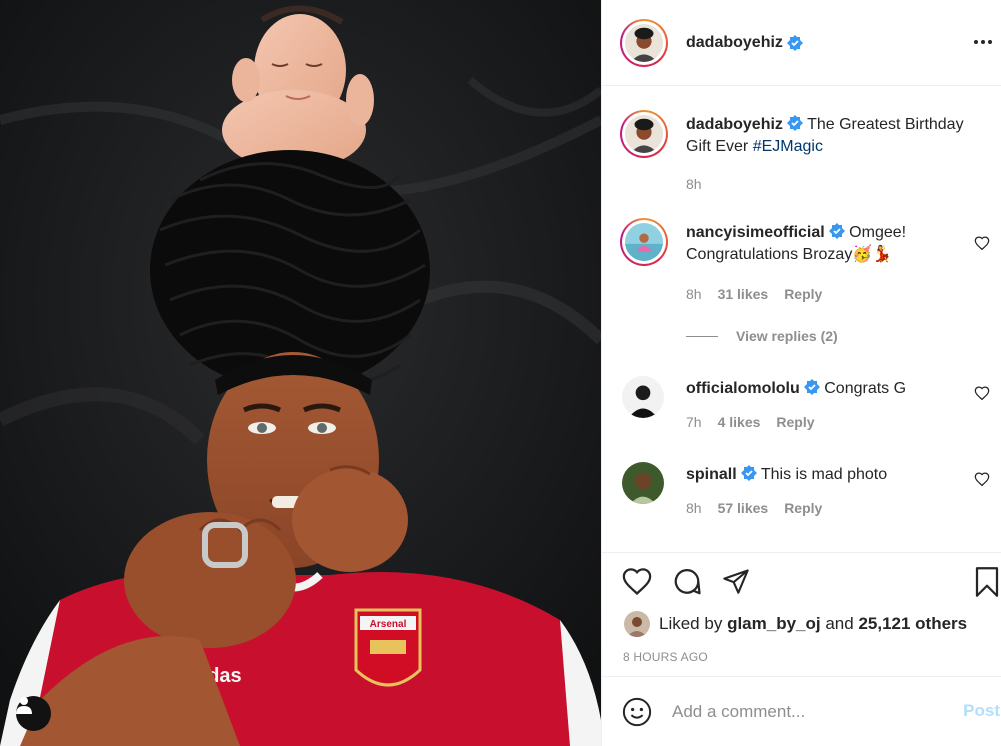 The height and width of the screenshot is (746, 1001). Describe the element at coordinates (33, 713) in the screenshot. I see `tag-user-icon` at that location.